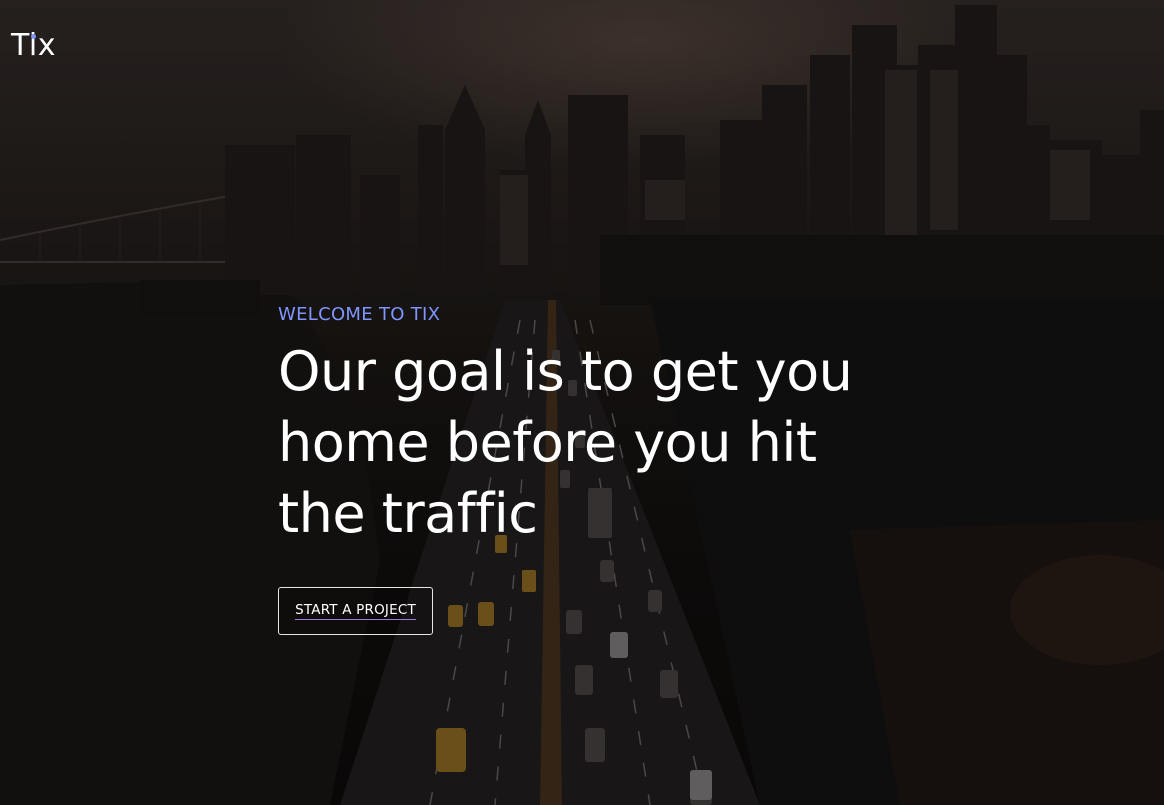 This screenshot has height=805, width=1164. Describe the element at coordinates (33, 46) in the screenshot. I see `brand-logo: Tix` at that location.